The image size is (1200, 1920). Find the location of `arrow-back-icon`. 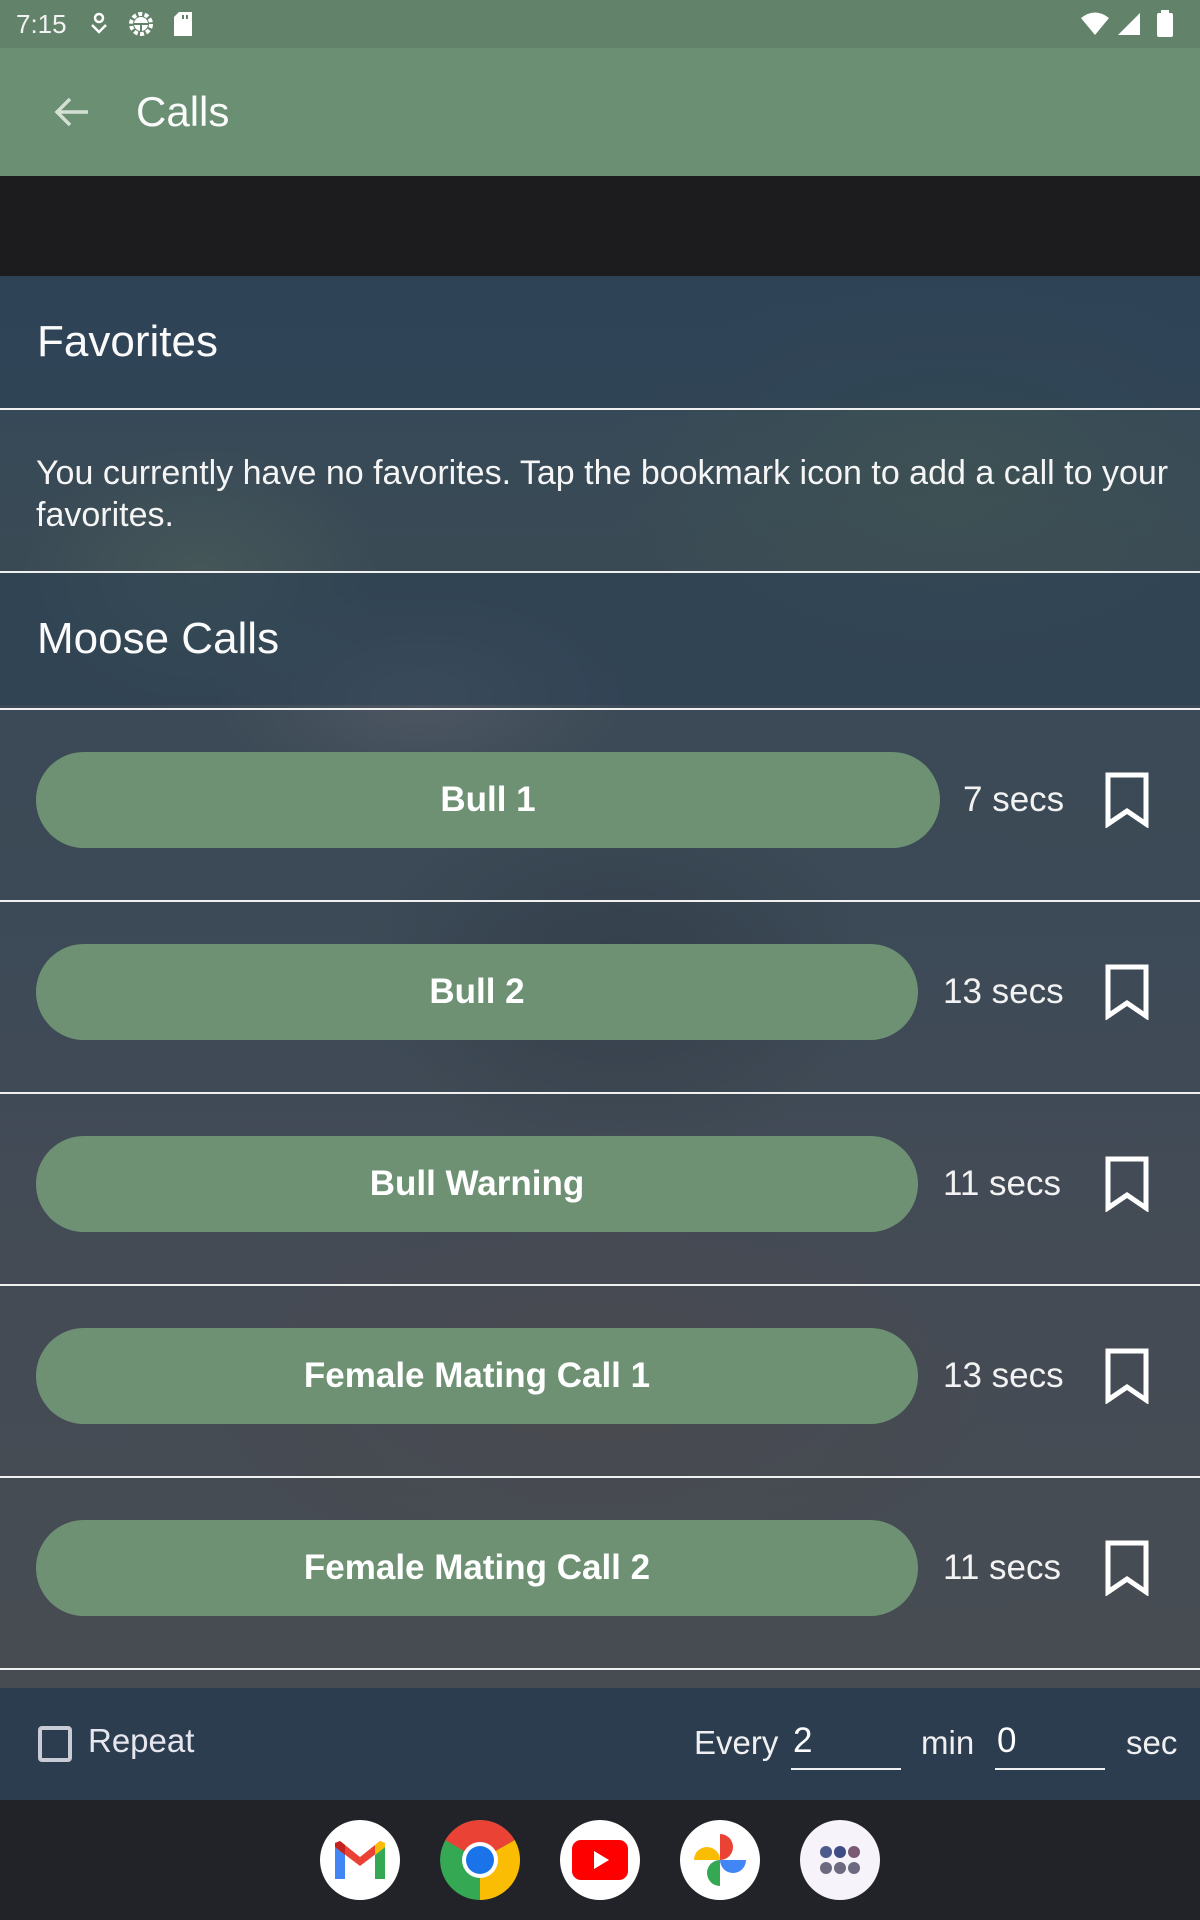

arrow-back-icon is located at coordinates (71, 112).